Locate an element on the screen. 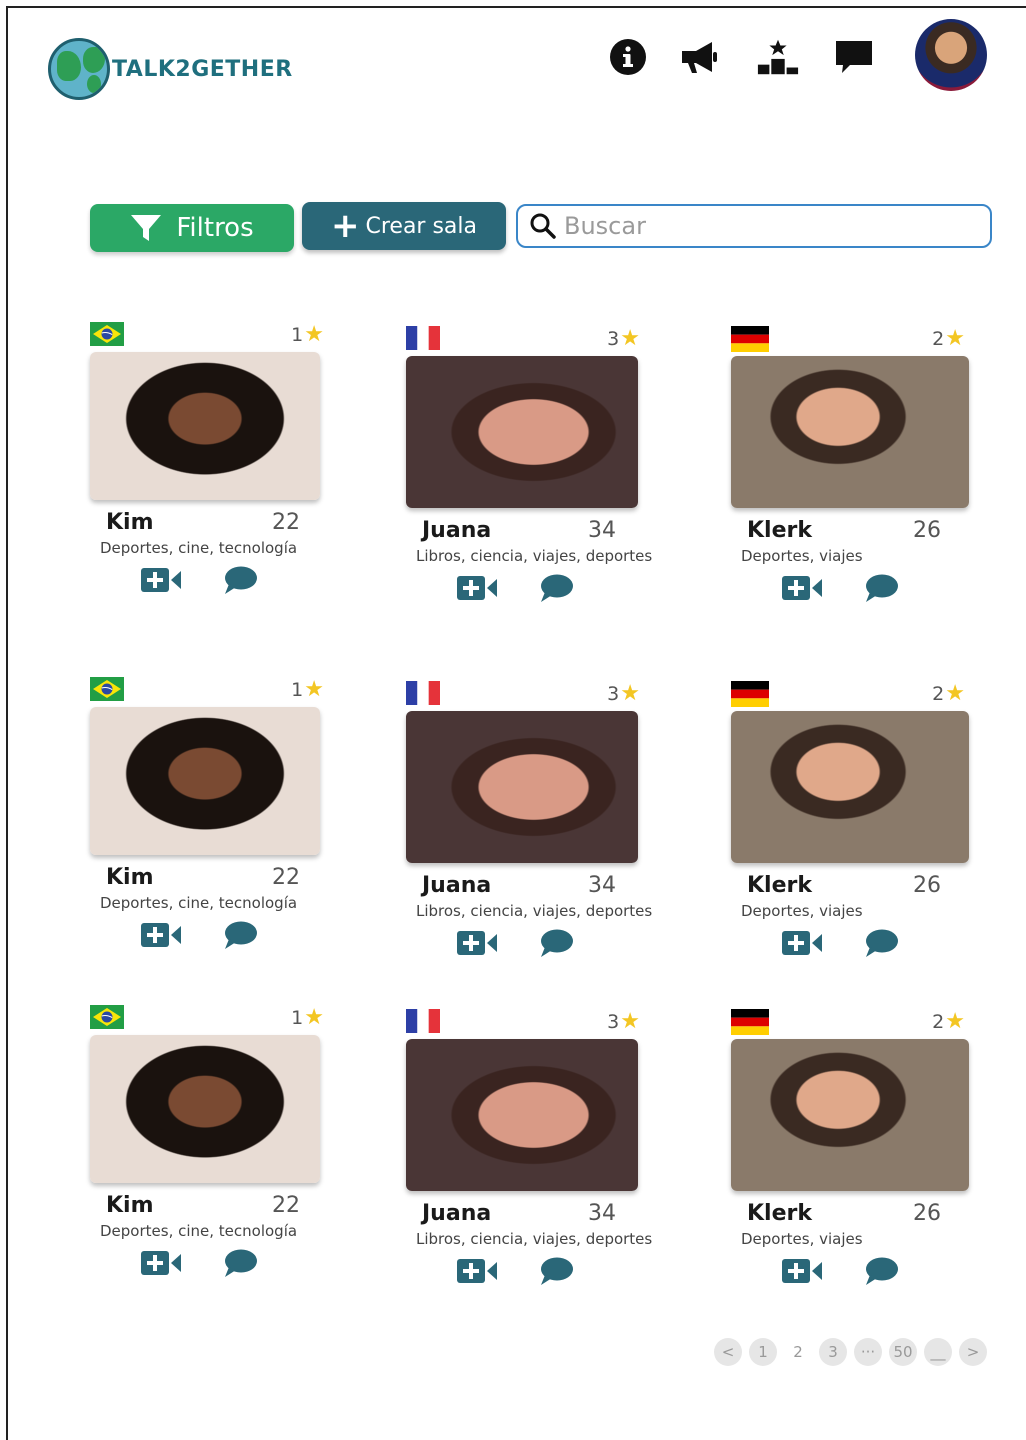 The image size is (1026, 1440). create-room-button: + Crear sala is located at coordinates (404, 226).